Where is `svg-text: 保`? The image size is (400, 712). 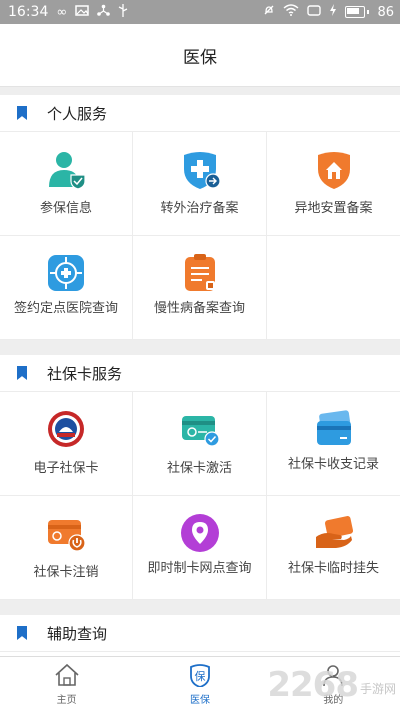
svg-text: 保 is located at coordinates (199, 676).